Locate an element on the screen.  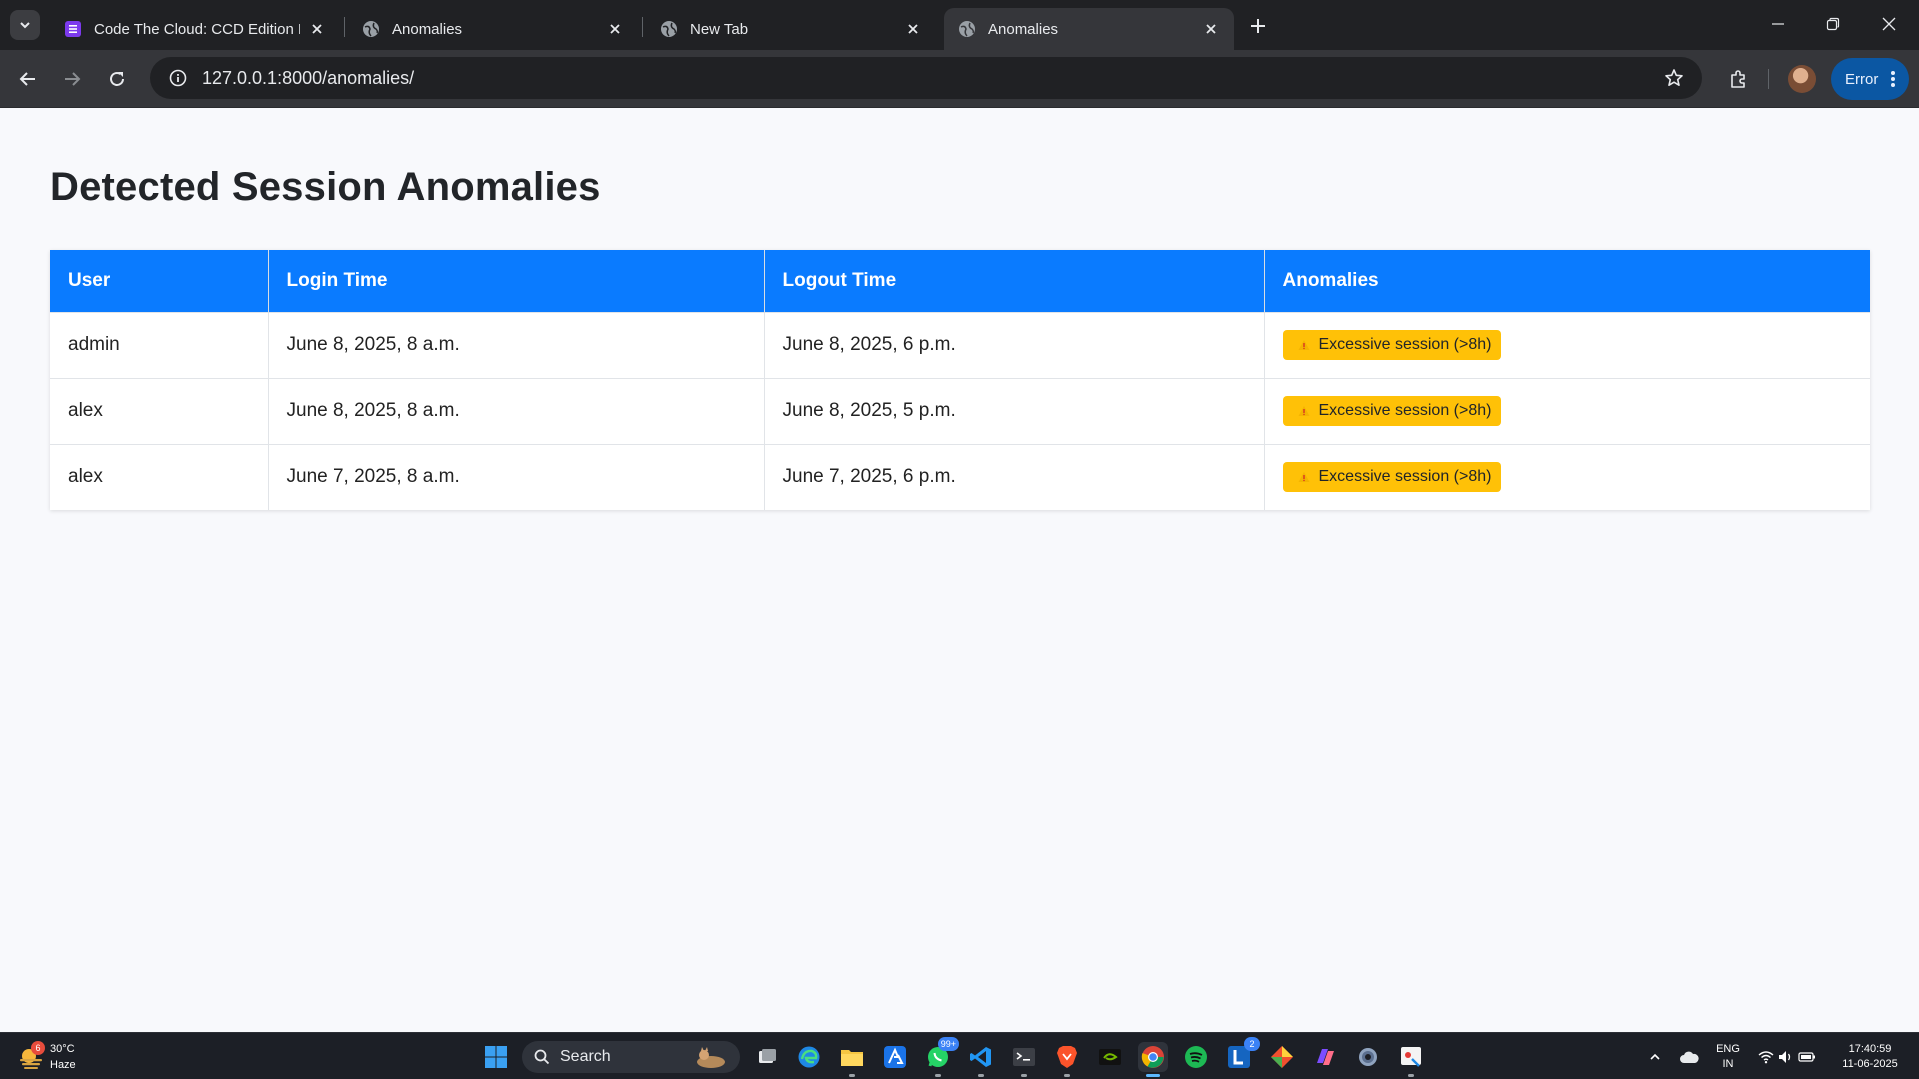
taskbar-nvidia is located at coordinates (1110, 1057).